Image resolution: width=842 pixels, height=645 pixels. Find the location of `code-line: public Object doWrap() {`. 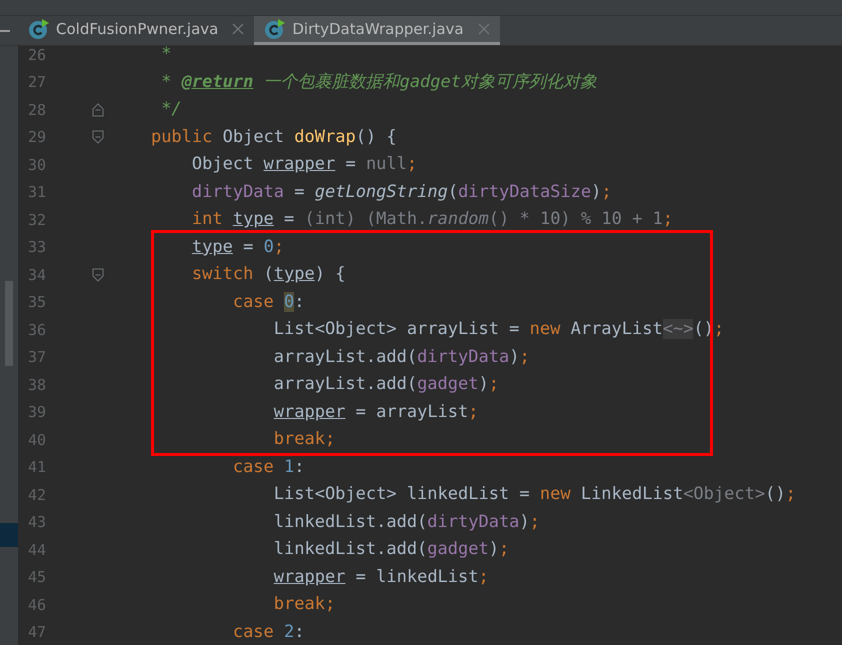

code-line: public Object doWrap() { is located at coordinates (273, 137).